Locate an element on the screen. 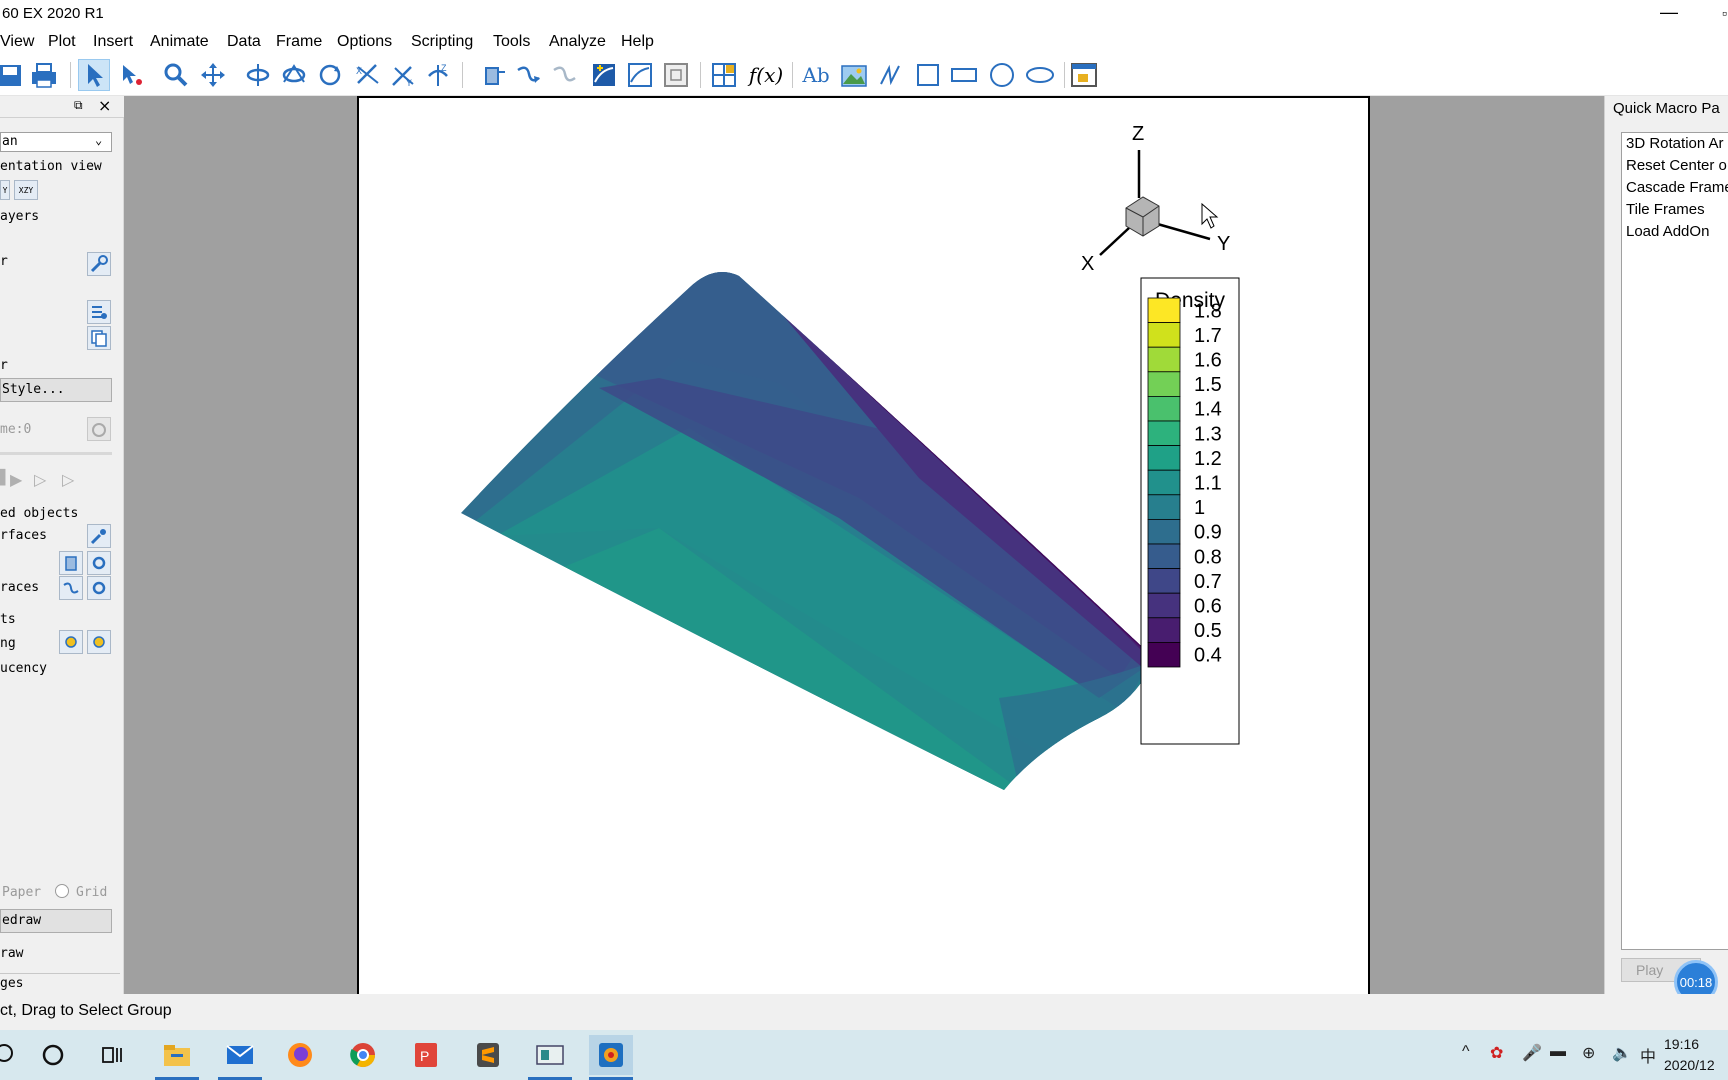  isosurface-settings-icon is located at coordinates (99, 563).